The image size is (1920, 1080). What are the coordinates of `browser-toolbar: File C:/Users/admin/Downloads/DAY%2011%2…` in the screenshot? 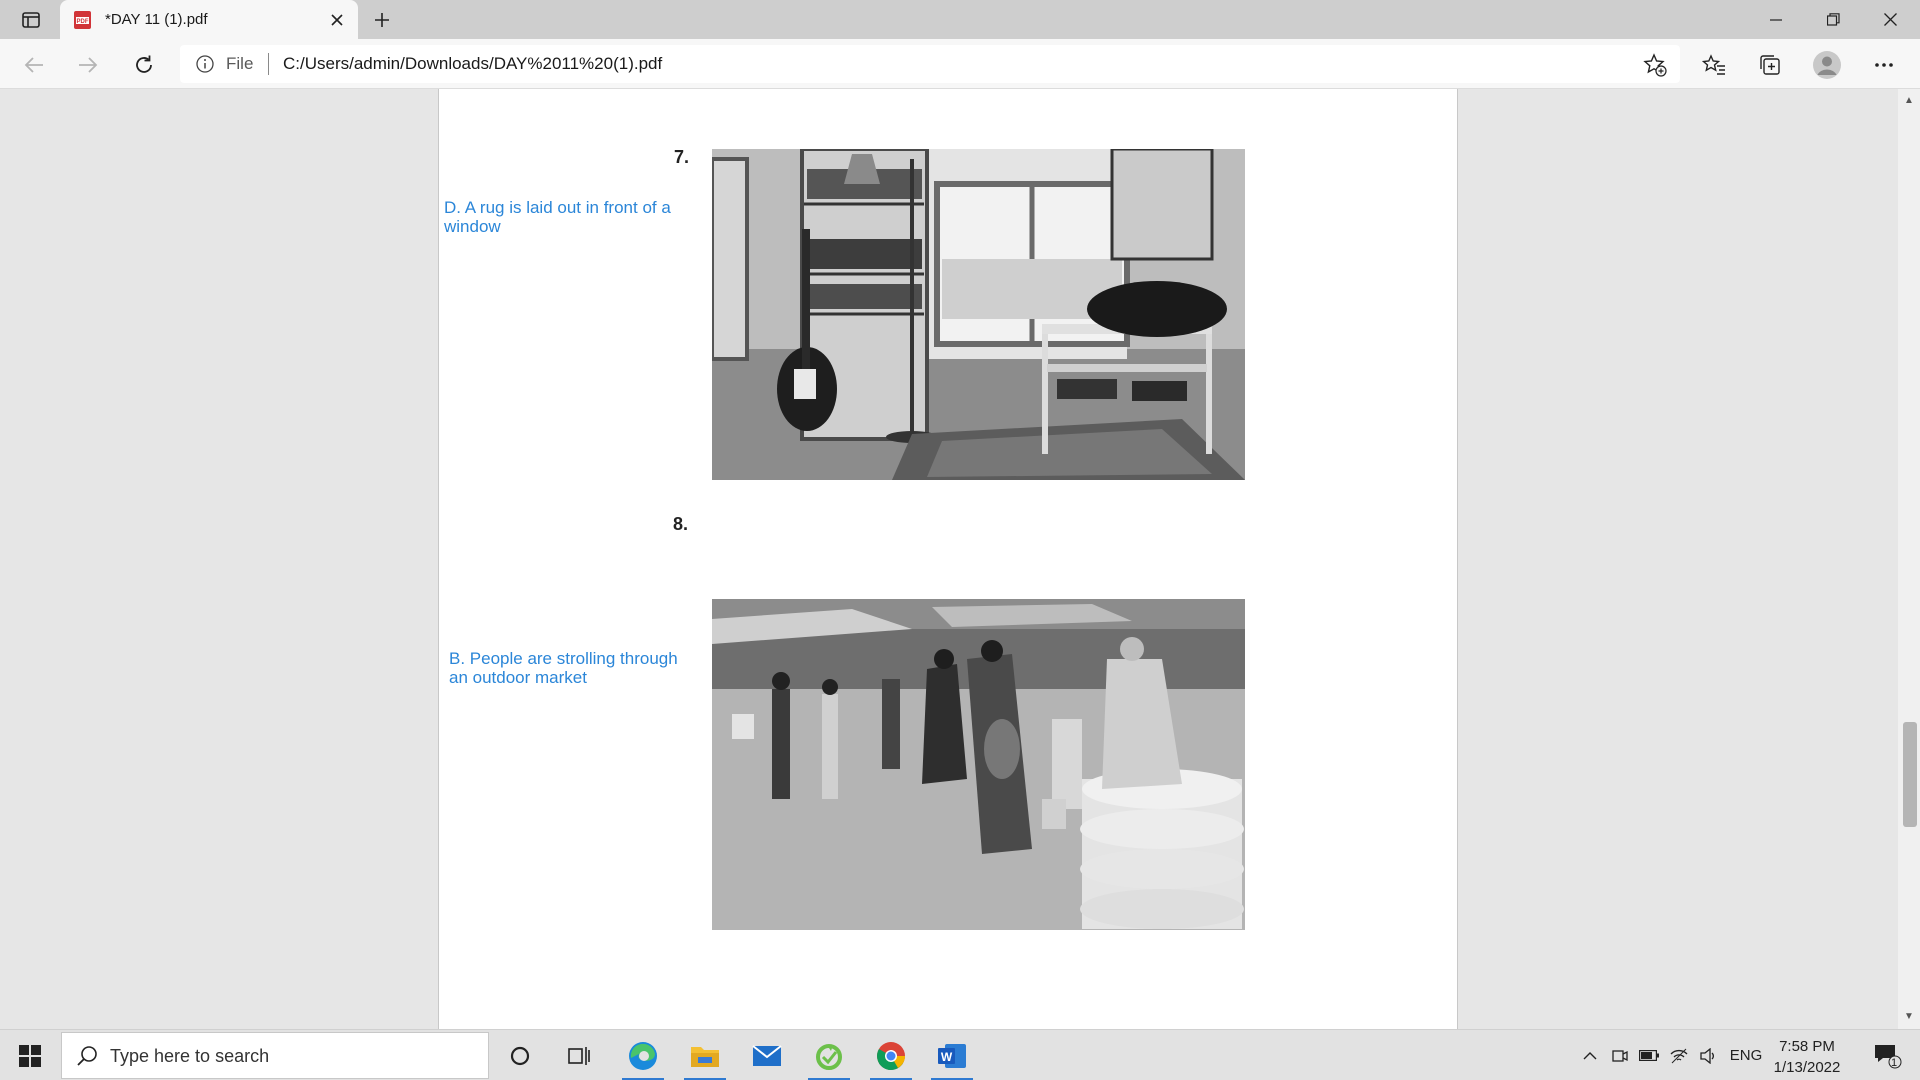 It's located at (960, 64).